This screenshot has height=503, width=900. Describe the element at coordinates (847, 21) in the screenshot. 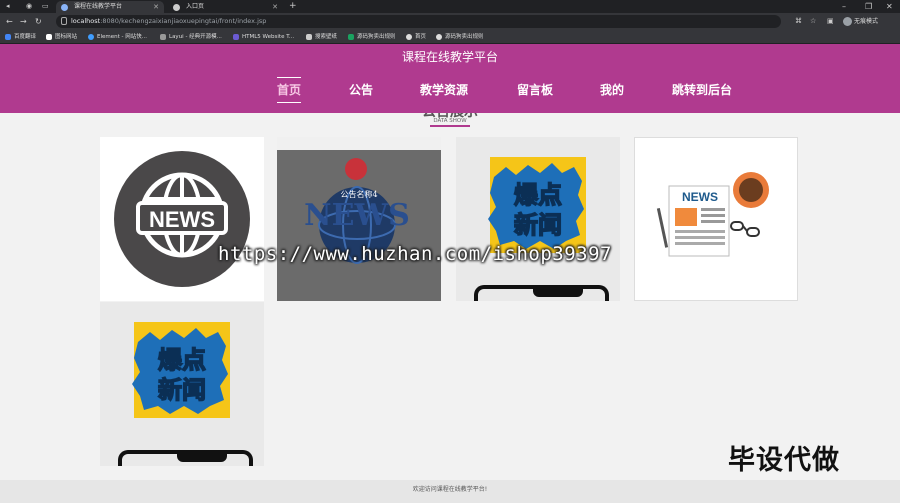

I see `incognito-icon` at that location.